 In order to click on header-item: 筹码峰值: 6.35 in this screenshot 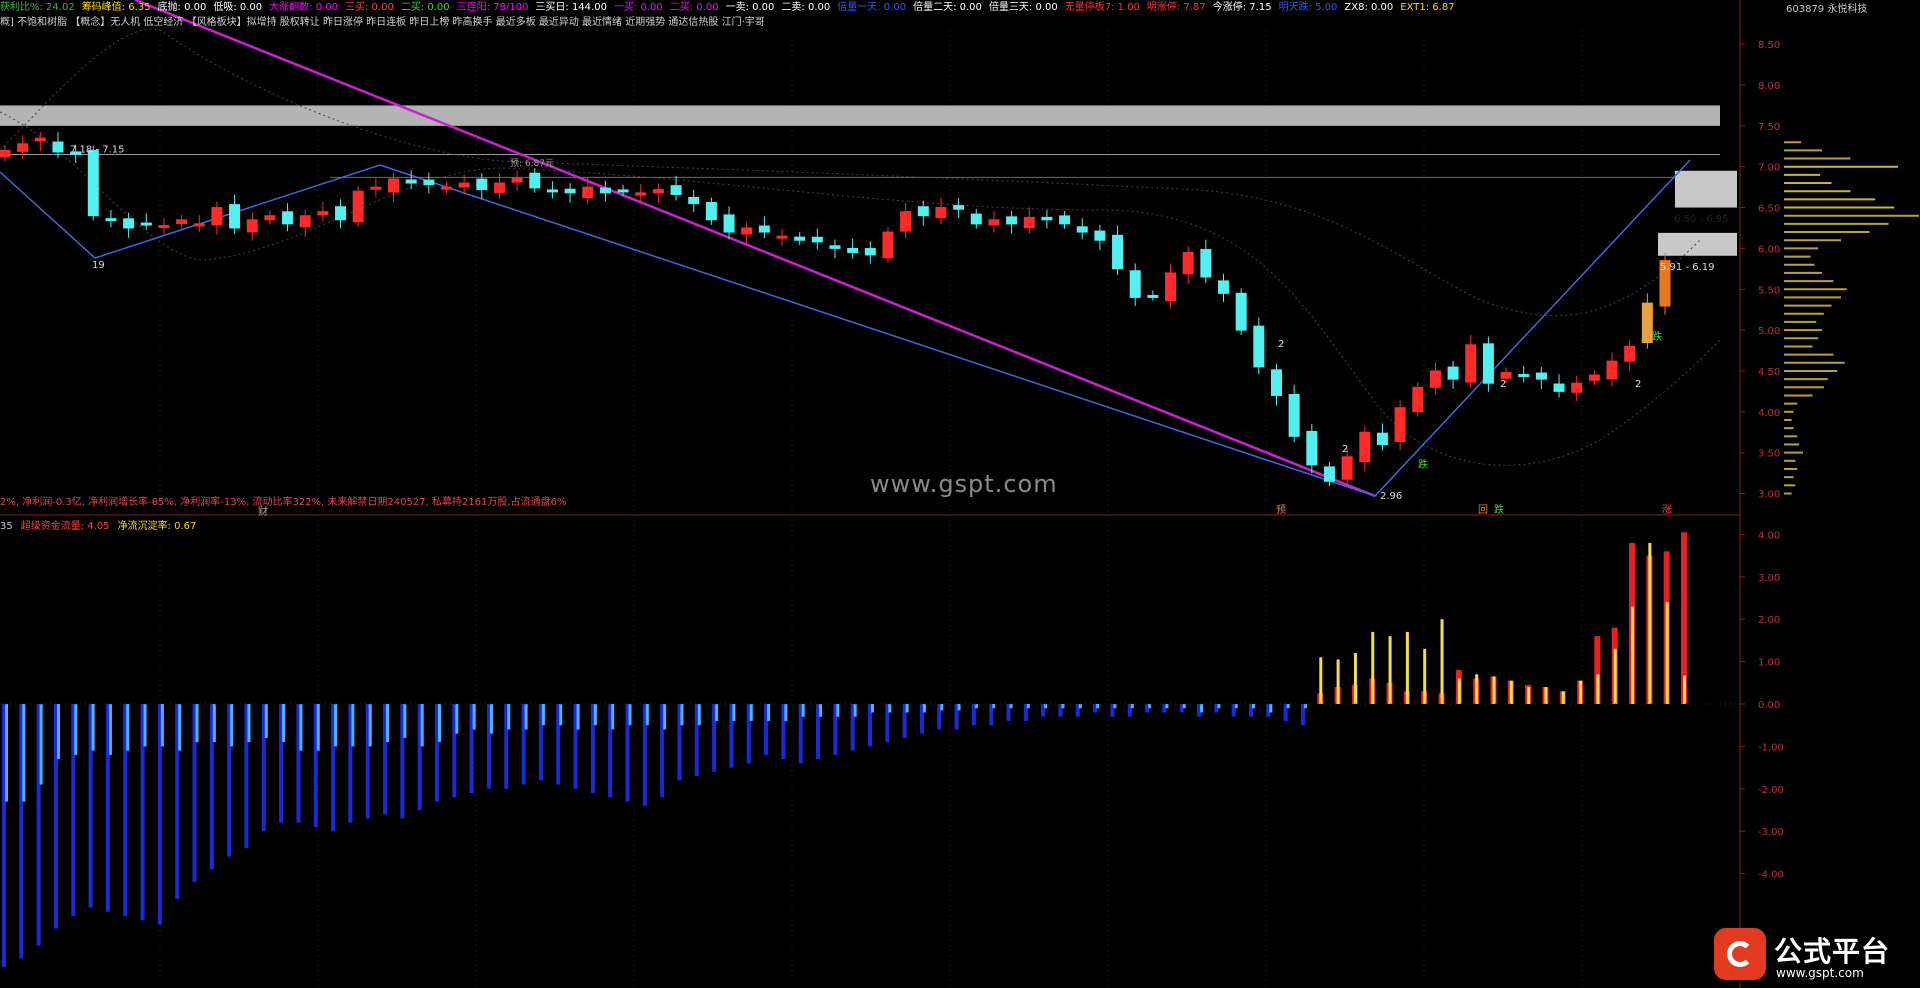, I will do `click(116, 7)`.